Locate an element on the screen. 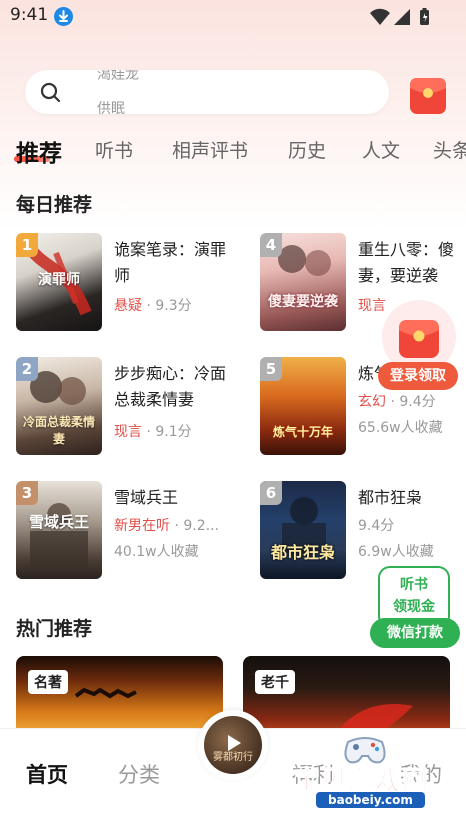 The height and width of the screenshot is (828, 466). book-favorites: 65.6w人收藏 is located at coordinates (400, 428).